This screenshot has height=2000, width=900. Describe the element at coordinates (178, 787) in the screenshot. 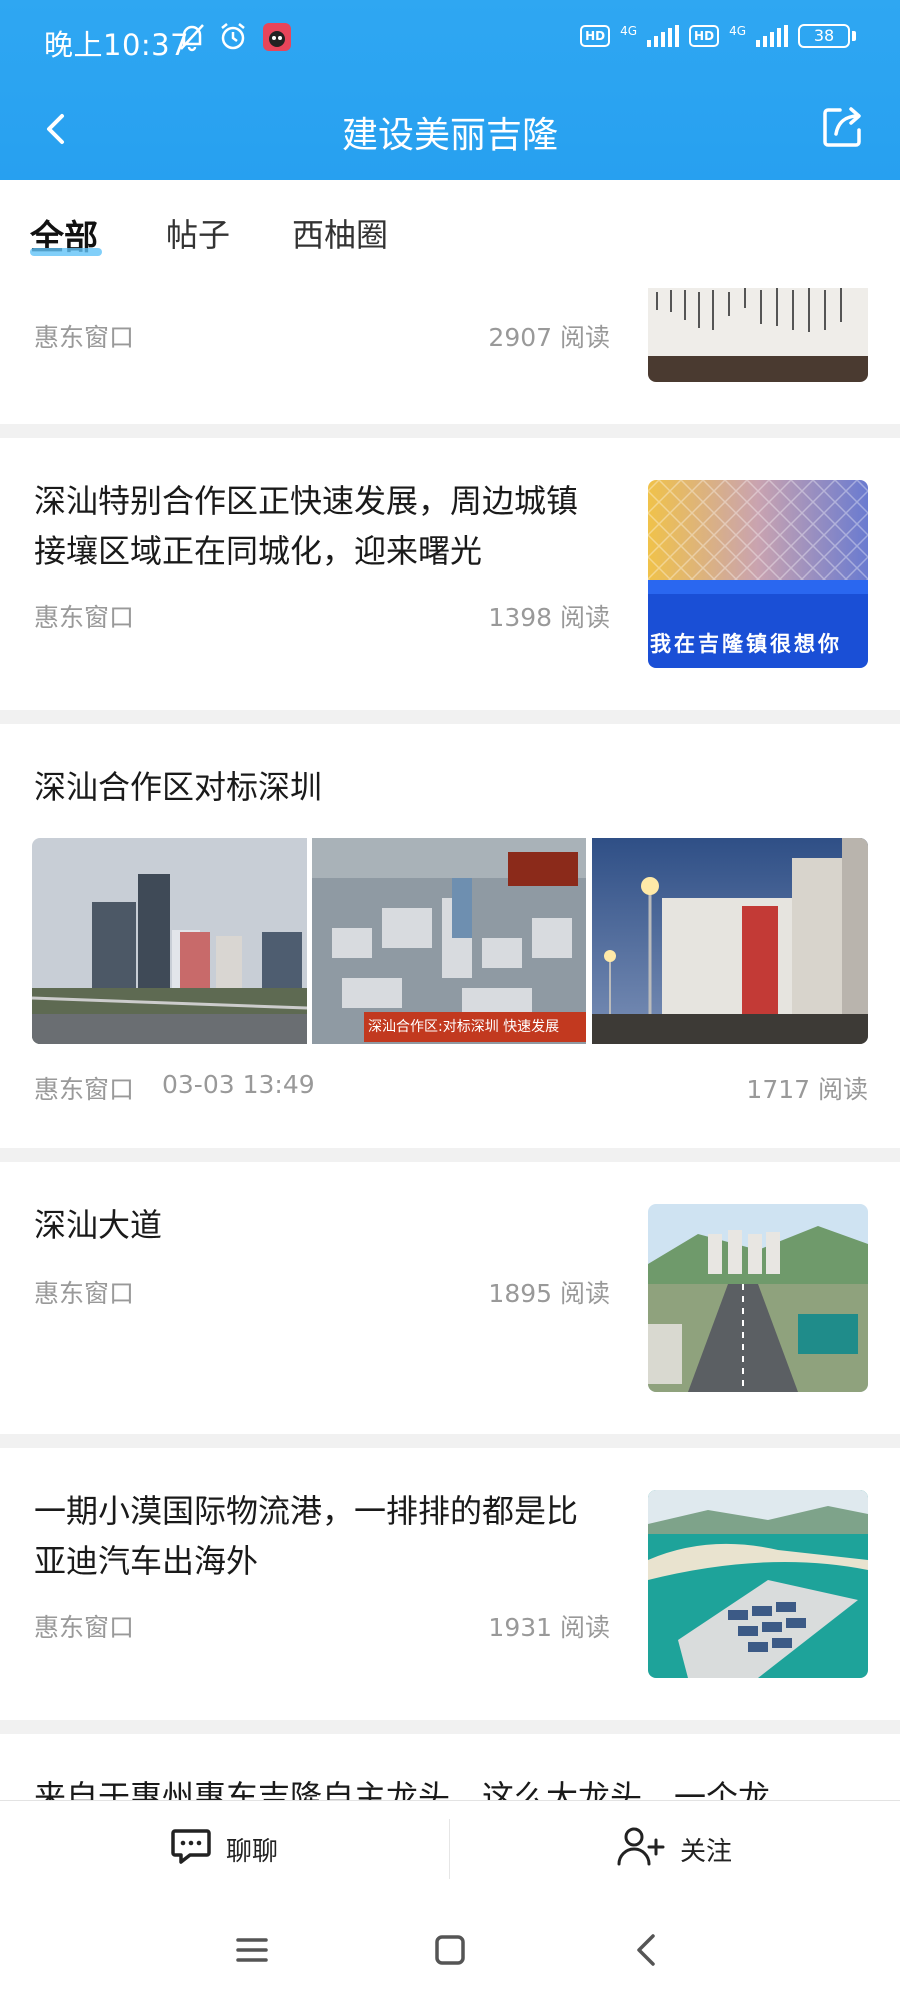

I see `article-headline: 深汕合作区对标深圳` at that location.